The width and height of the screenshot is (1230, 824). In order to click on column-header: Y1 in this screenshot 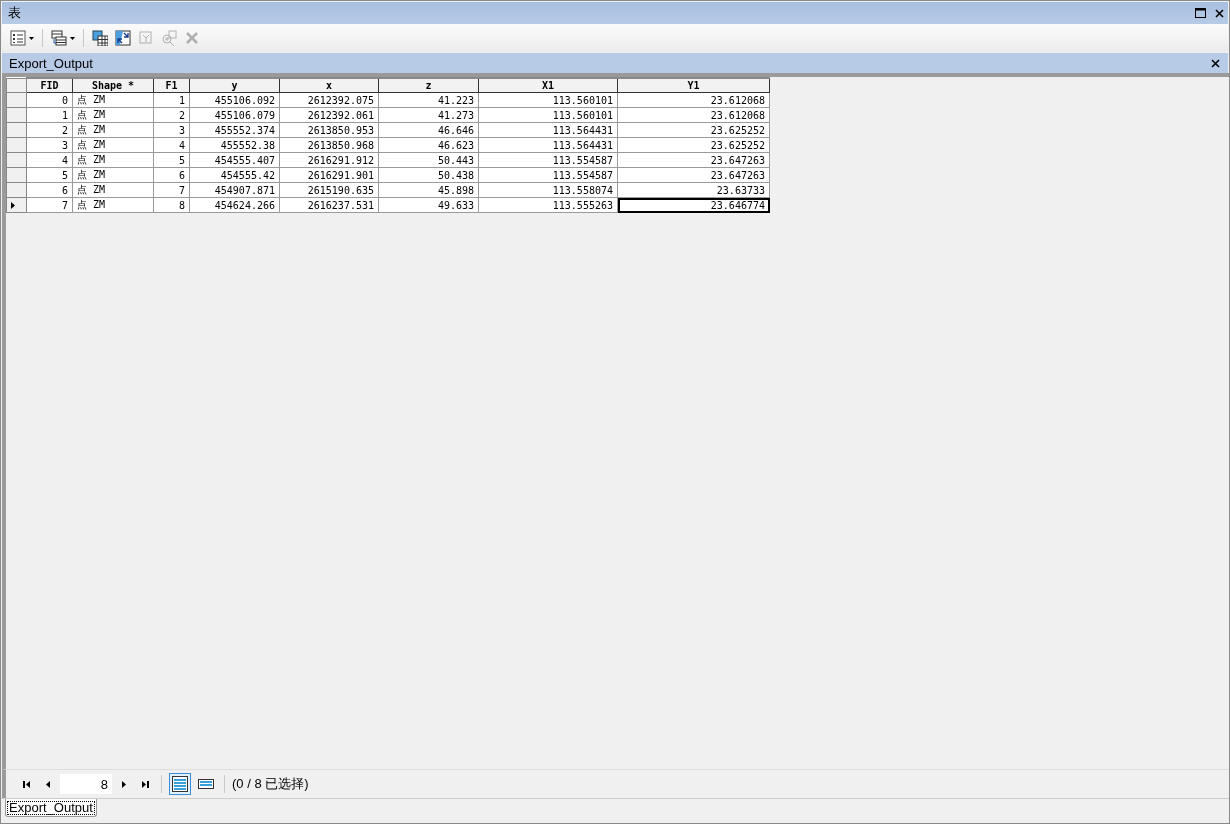, I will do `click(693, 85)`.